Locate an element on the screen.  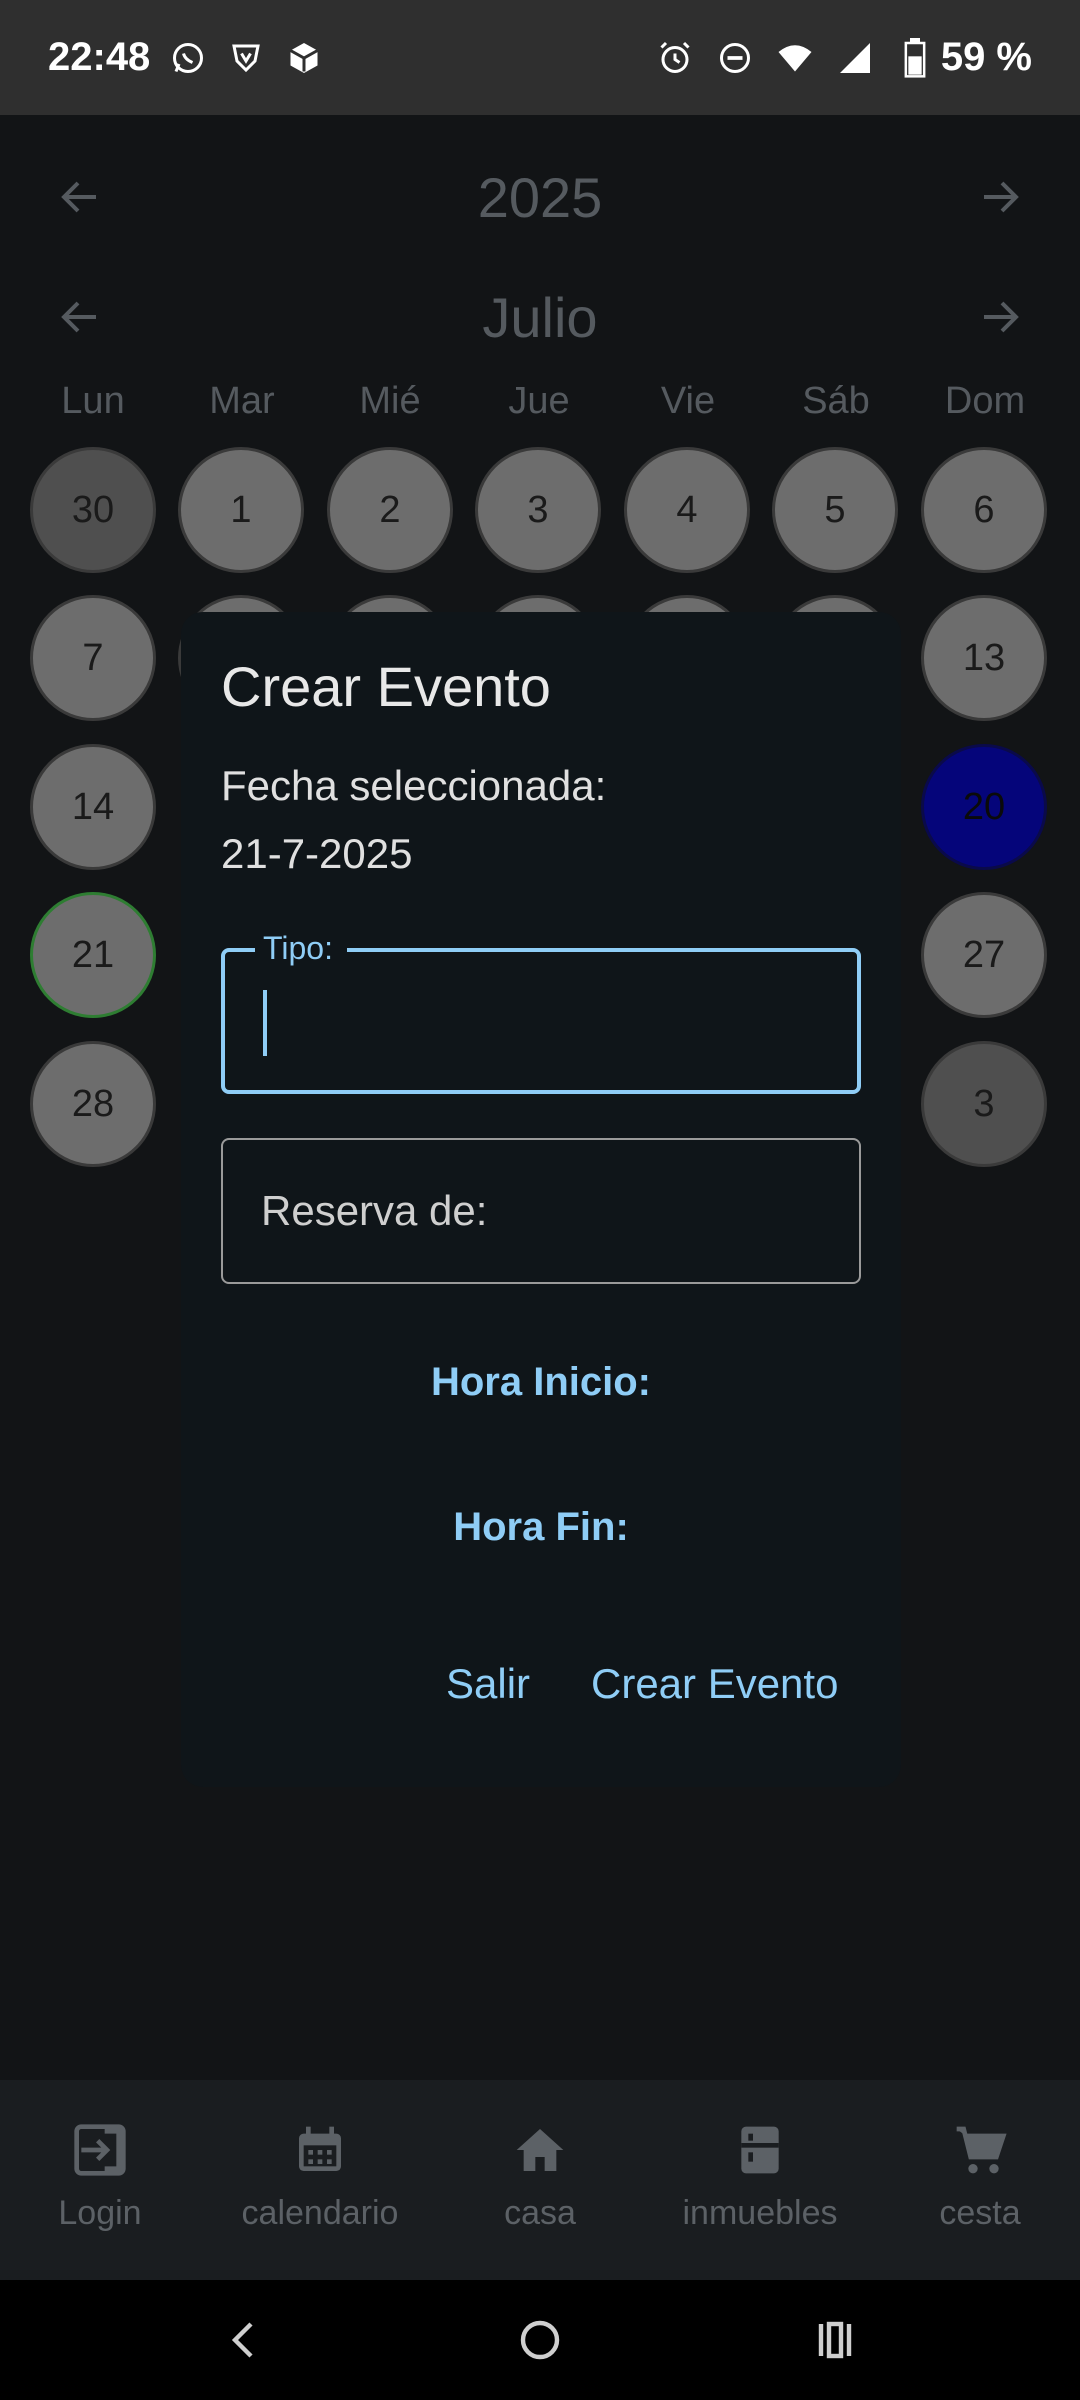
weekday-fri: Vie is located at coordinates (688, 401).